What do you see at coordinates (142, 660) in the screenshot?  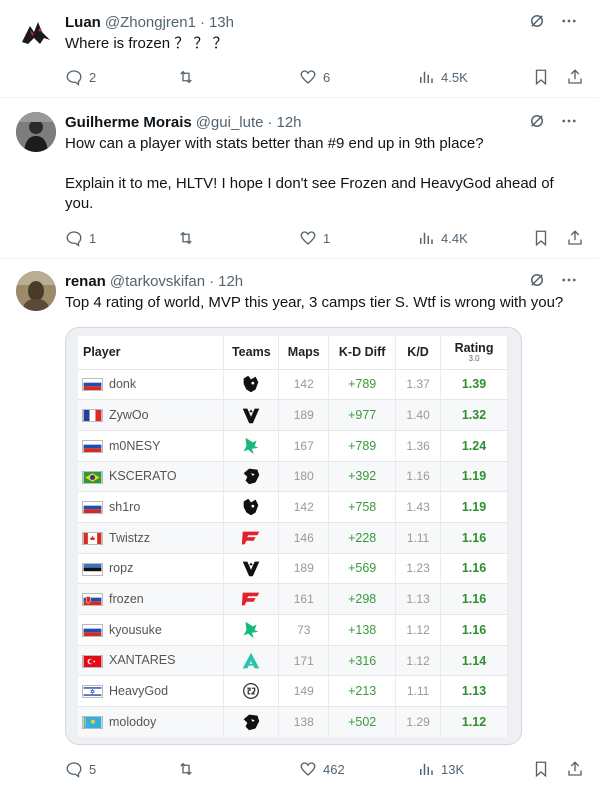 I see `player-name: XANTARES` at bounding box center [142, 660].